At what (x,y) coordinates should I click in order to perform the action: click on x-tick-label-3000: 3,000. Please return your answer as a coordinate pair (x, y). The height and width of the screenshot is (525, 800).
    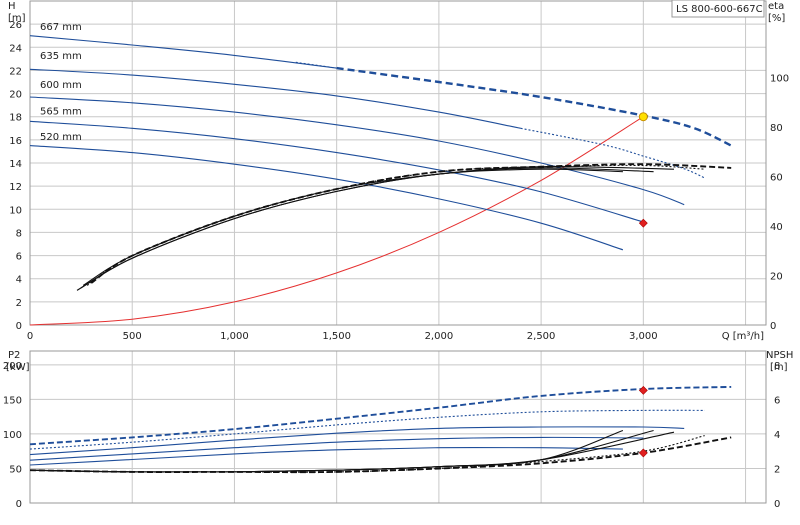
    Looking at the image, I should click on (643, 336).